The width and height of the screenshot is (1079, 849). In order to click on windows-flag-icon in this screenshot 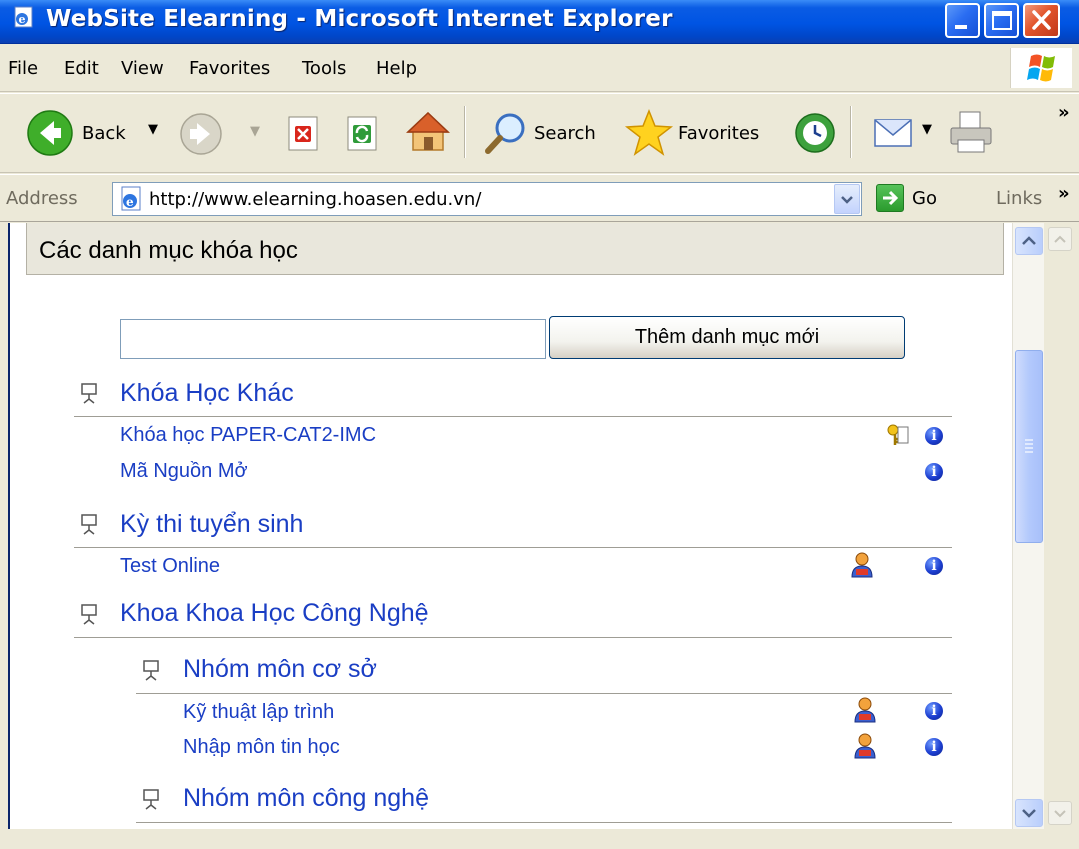, I will do `click(1041, 68)`.